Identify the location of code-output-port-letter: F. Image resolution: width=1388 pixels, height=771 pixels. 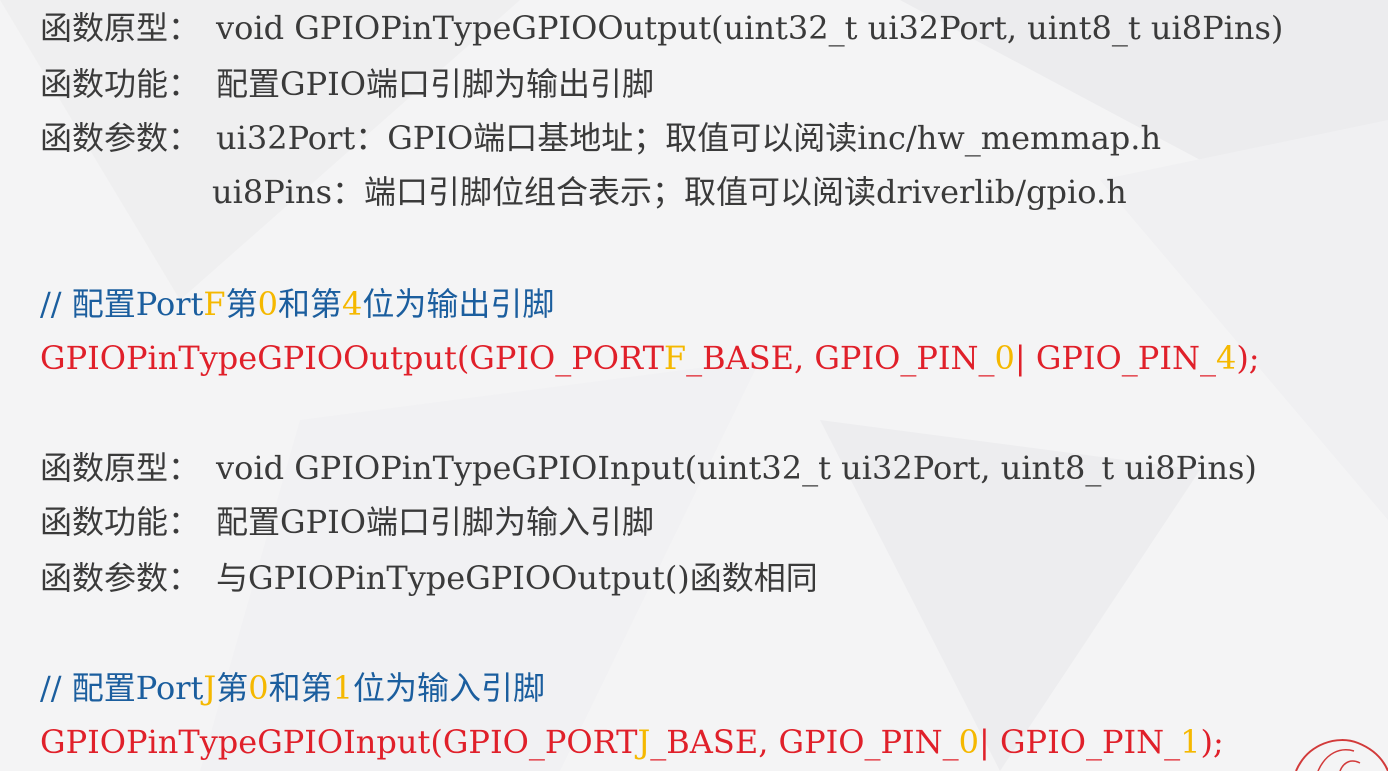
(675, 358).